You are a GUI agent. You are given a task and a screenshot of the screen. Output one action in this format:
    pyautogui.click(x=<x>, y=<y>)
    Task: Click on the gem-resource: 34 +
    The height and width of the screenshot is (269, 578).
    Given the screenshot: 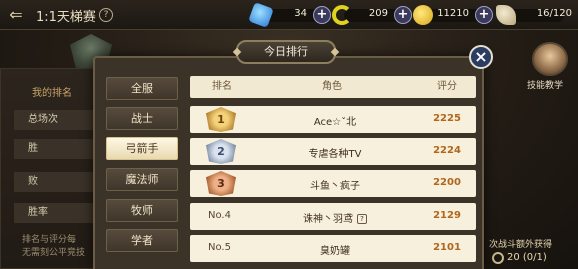 What is the action you would take?
    pyautogui.click(x=289, y=15)
    